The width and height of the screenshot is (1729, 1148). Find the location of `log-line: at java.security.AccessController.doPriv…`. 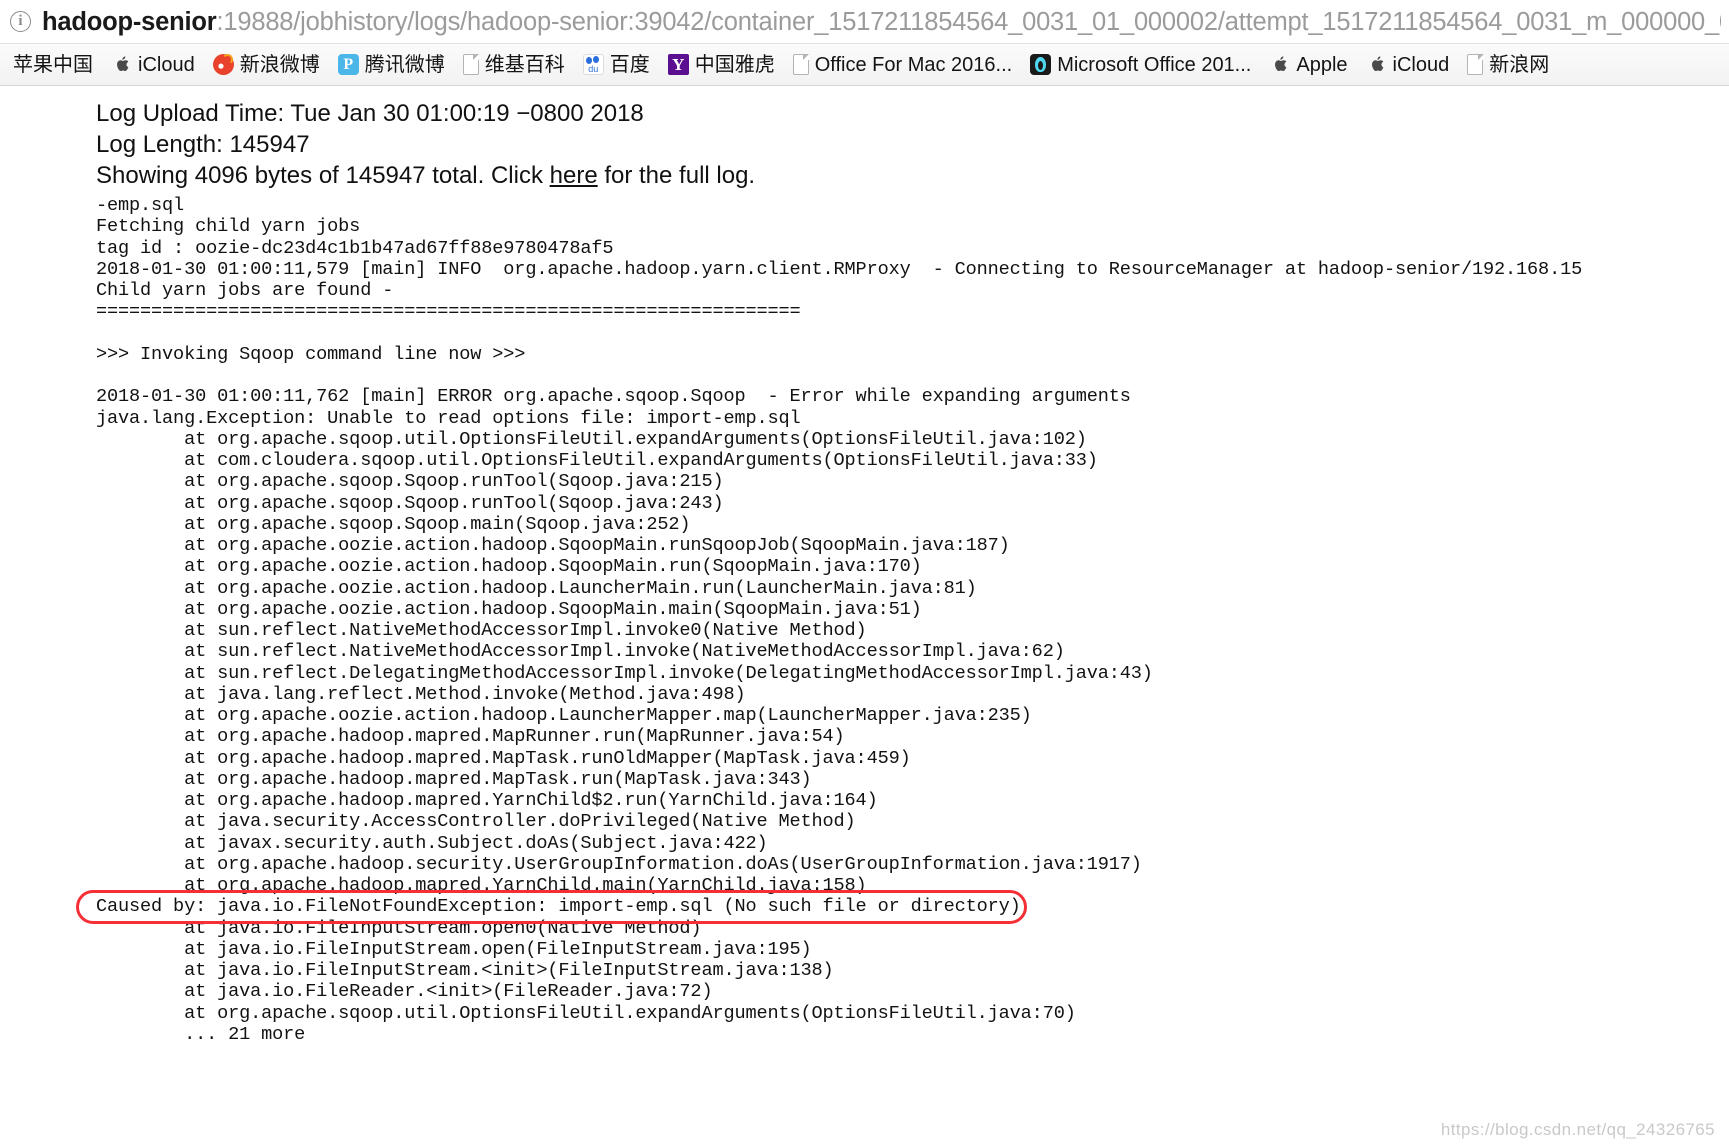

log-line: at java.security.AccessController.doPriv… is located at coordinates (476, 822).